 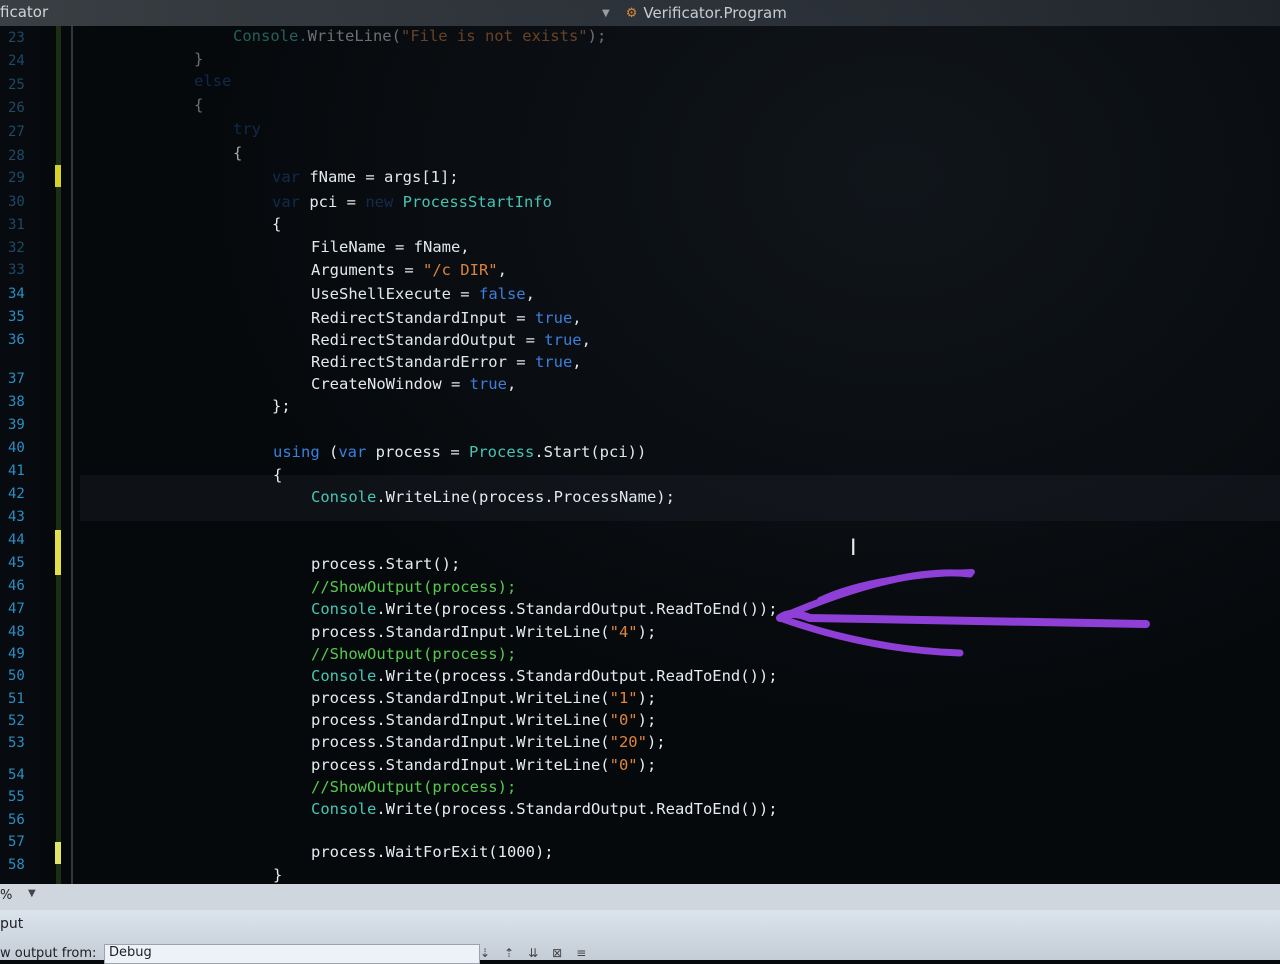 What do you see at coordinates (423, 294) in the screenshot?
I see `code-line-34: UseShellExecute = false,` at bounding box center [423, 294].